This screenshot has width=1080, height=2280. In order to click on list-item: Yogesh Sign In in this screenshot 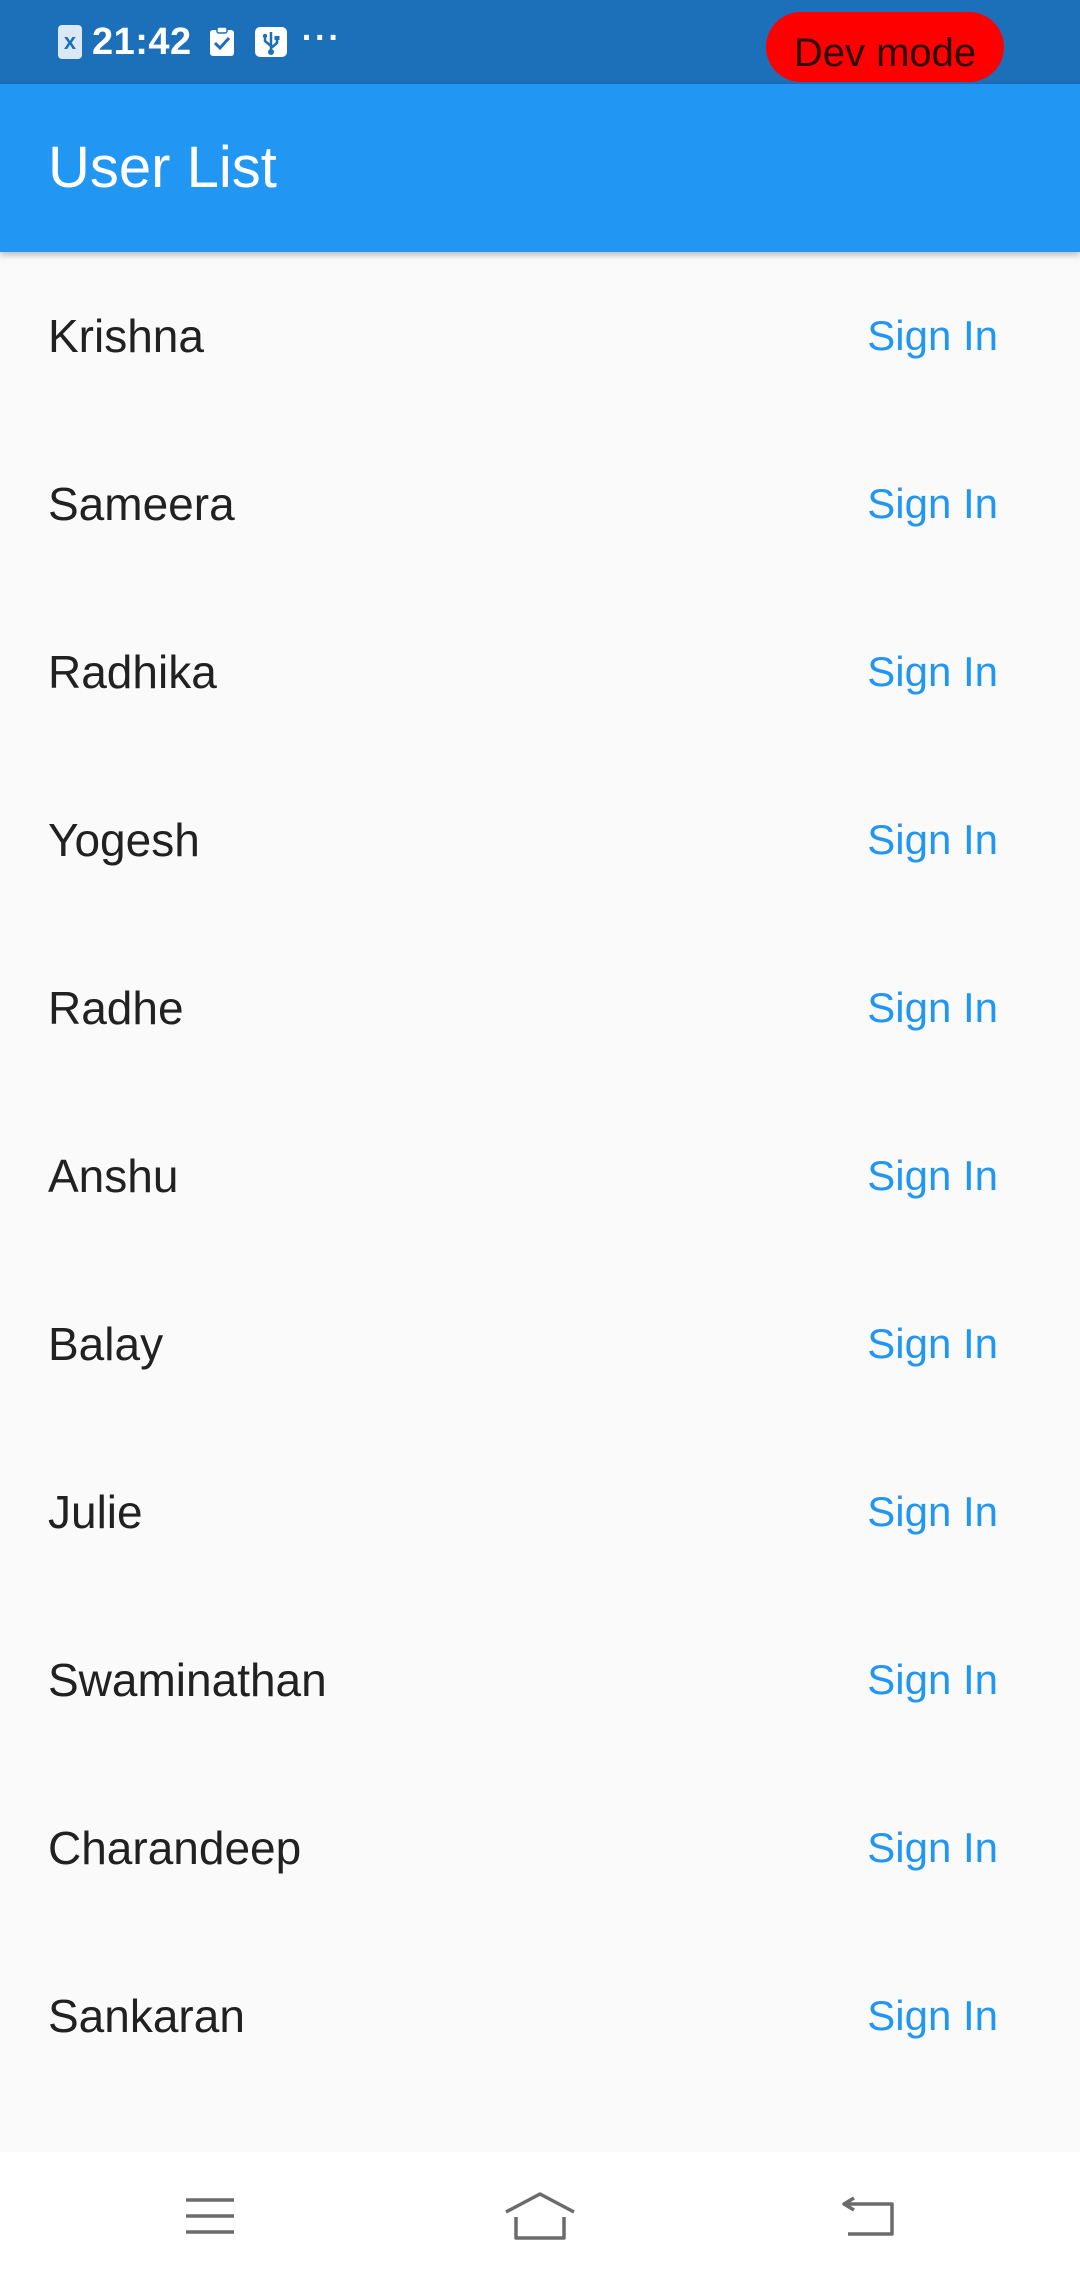, I will do `click(540, 840)`.